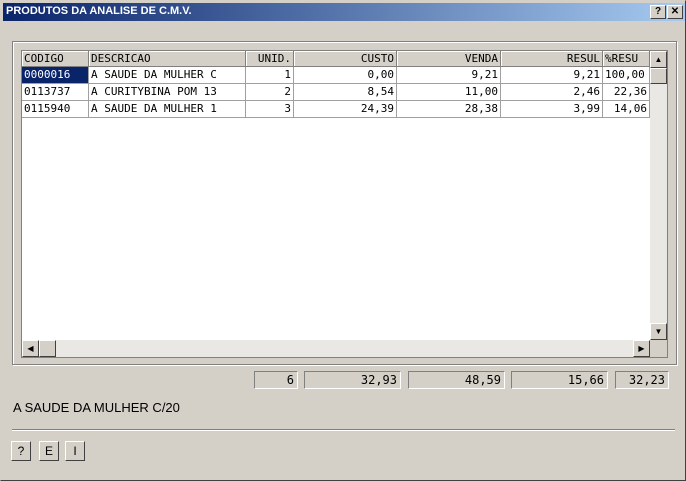  I want to click on table-cell-venda: 28,38, so click(449, 109).